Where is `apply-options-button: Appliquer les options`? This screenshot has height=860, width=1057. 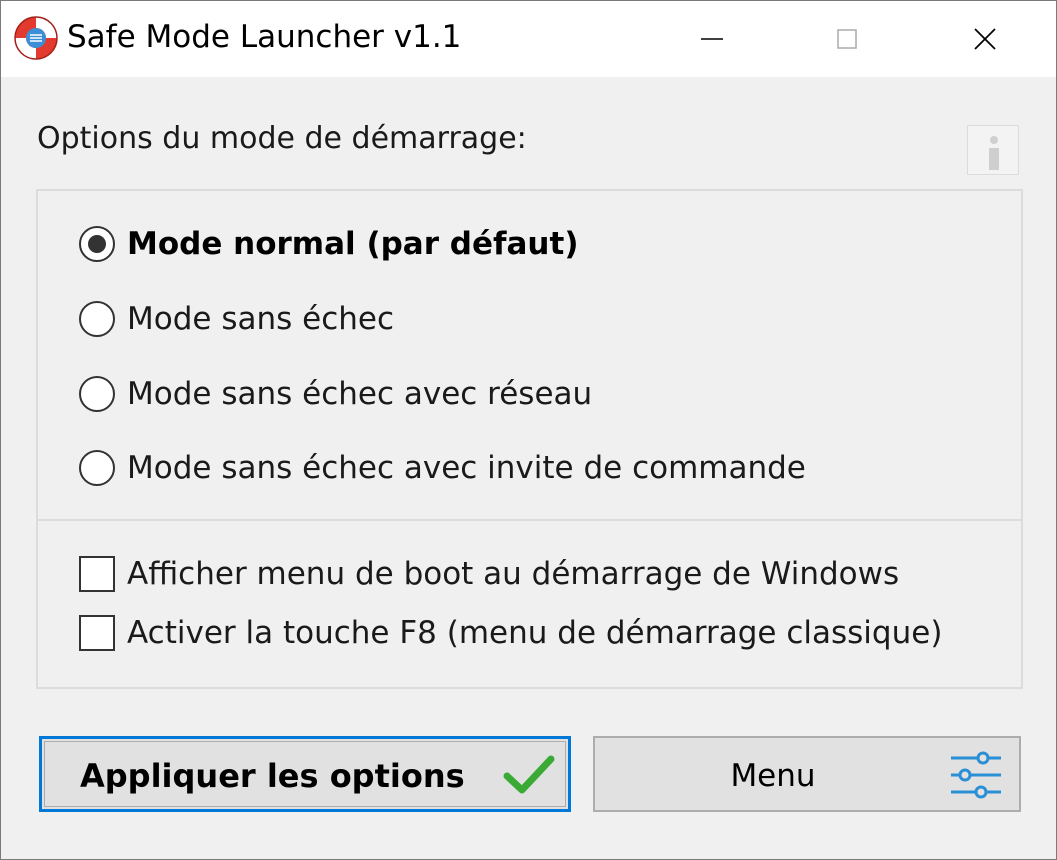
apply-options-button: Appliquer les options is located at coordinates (305, 774).